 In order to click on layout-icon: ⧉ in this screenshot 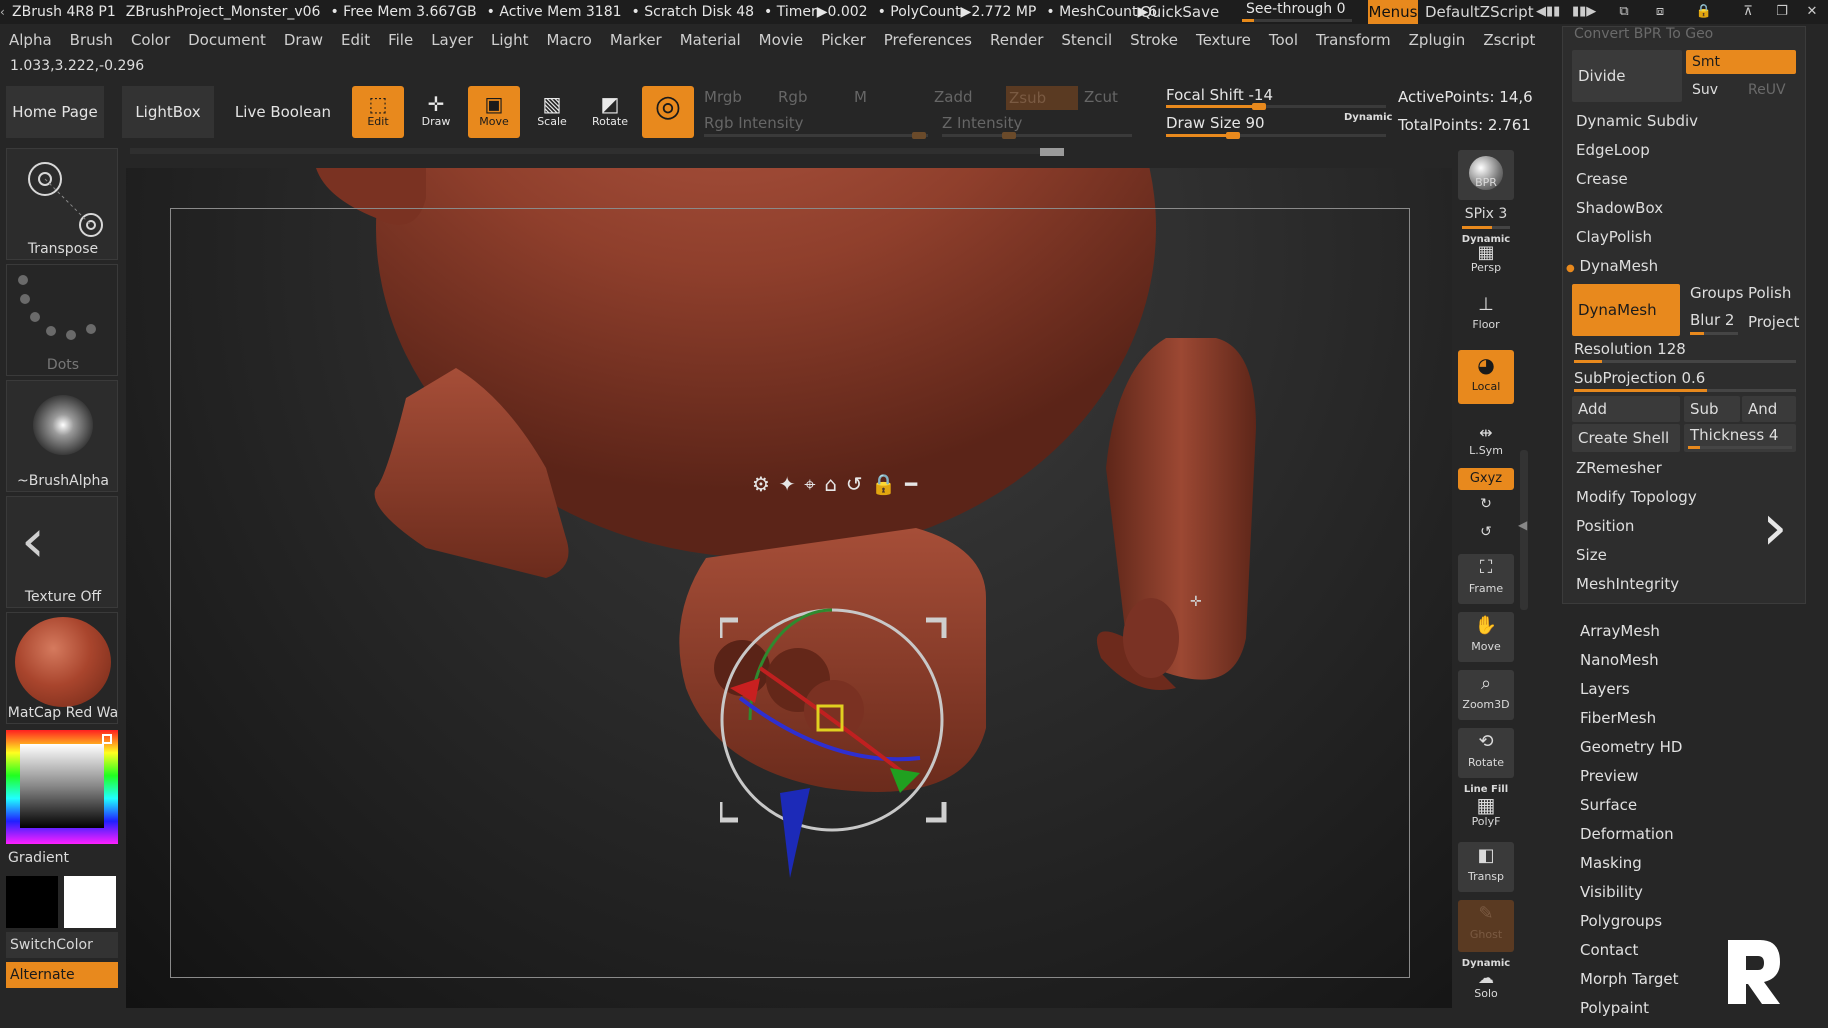, I will do `click(1624, 12)`.